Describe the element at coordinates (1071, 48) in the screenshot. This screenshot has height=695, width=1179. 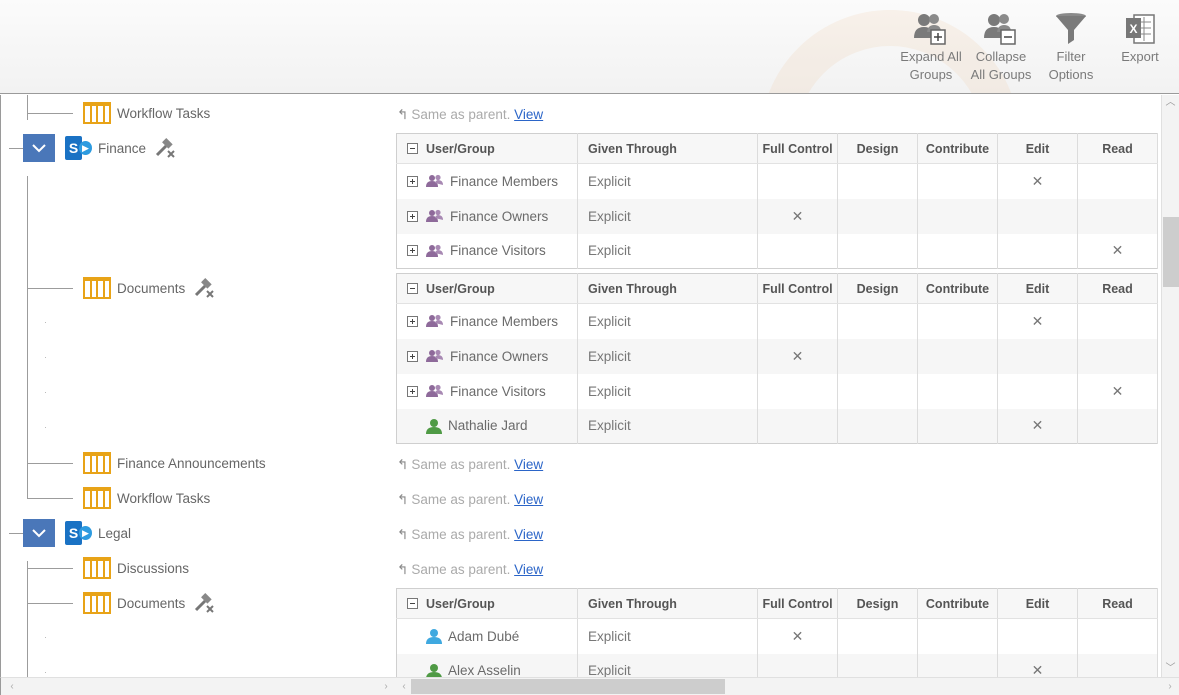
I see `filter-options-button: Filter Options` at that location.